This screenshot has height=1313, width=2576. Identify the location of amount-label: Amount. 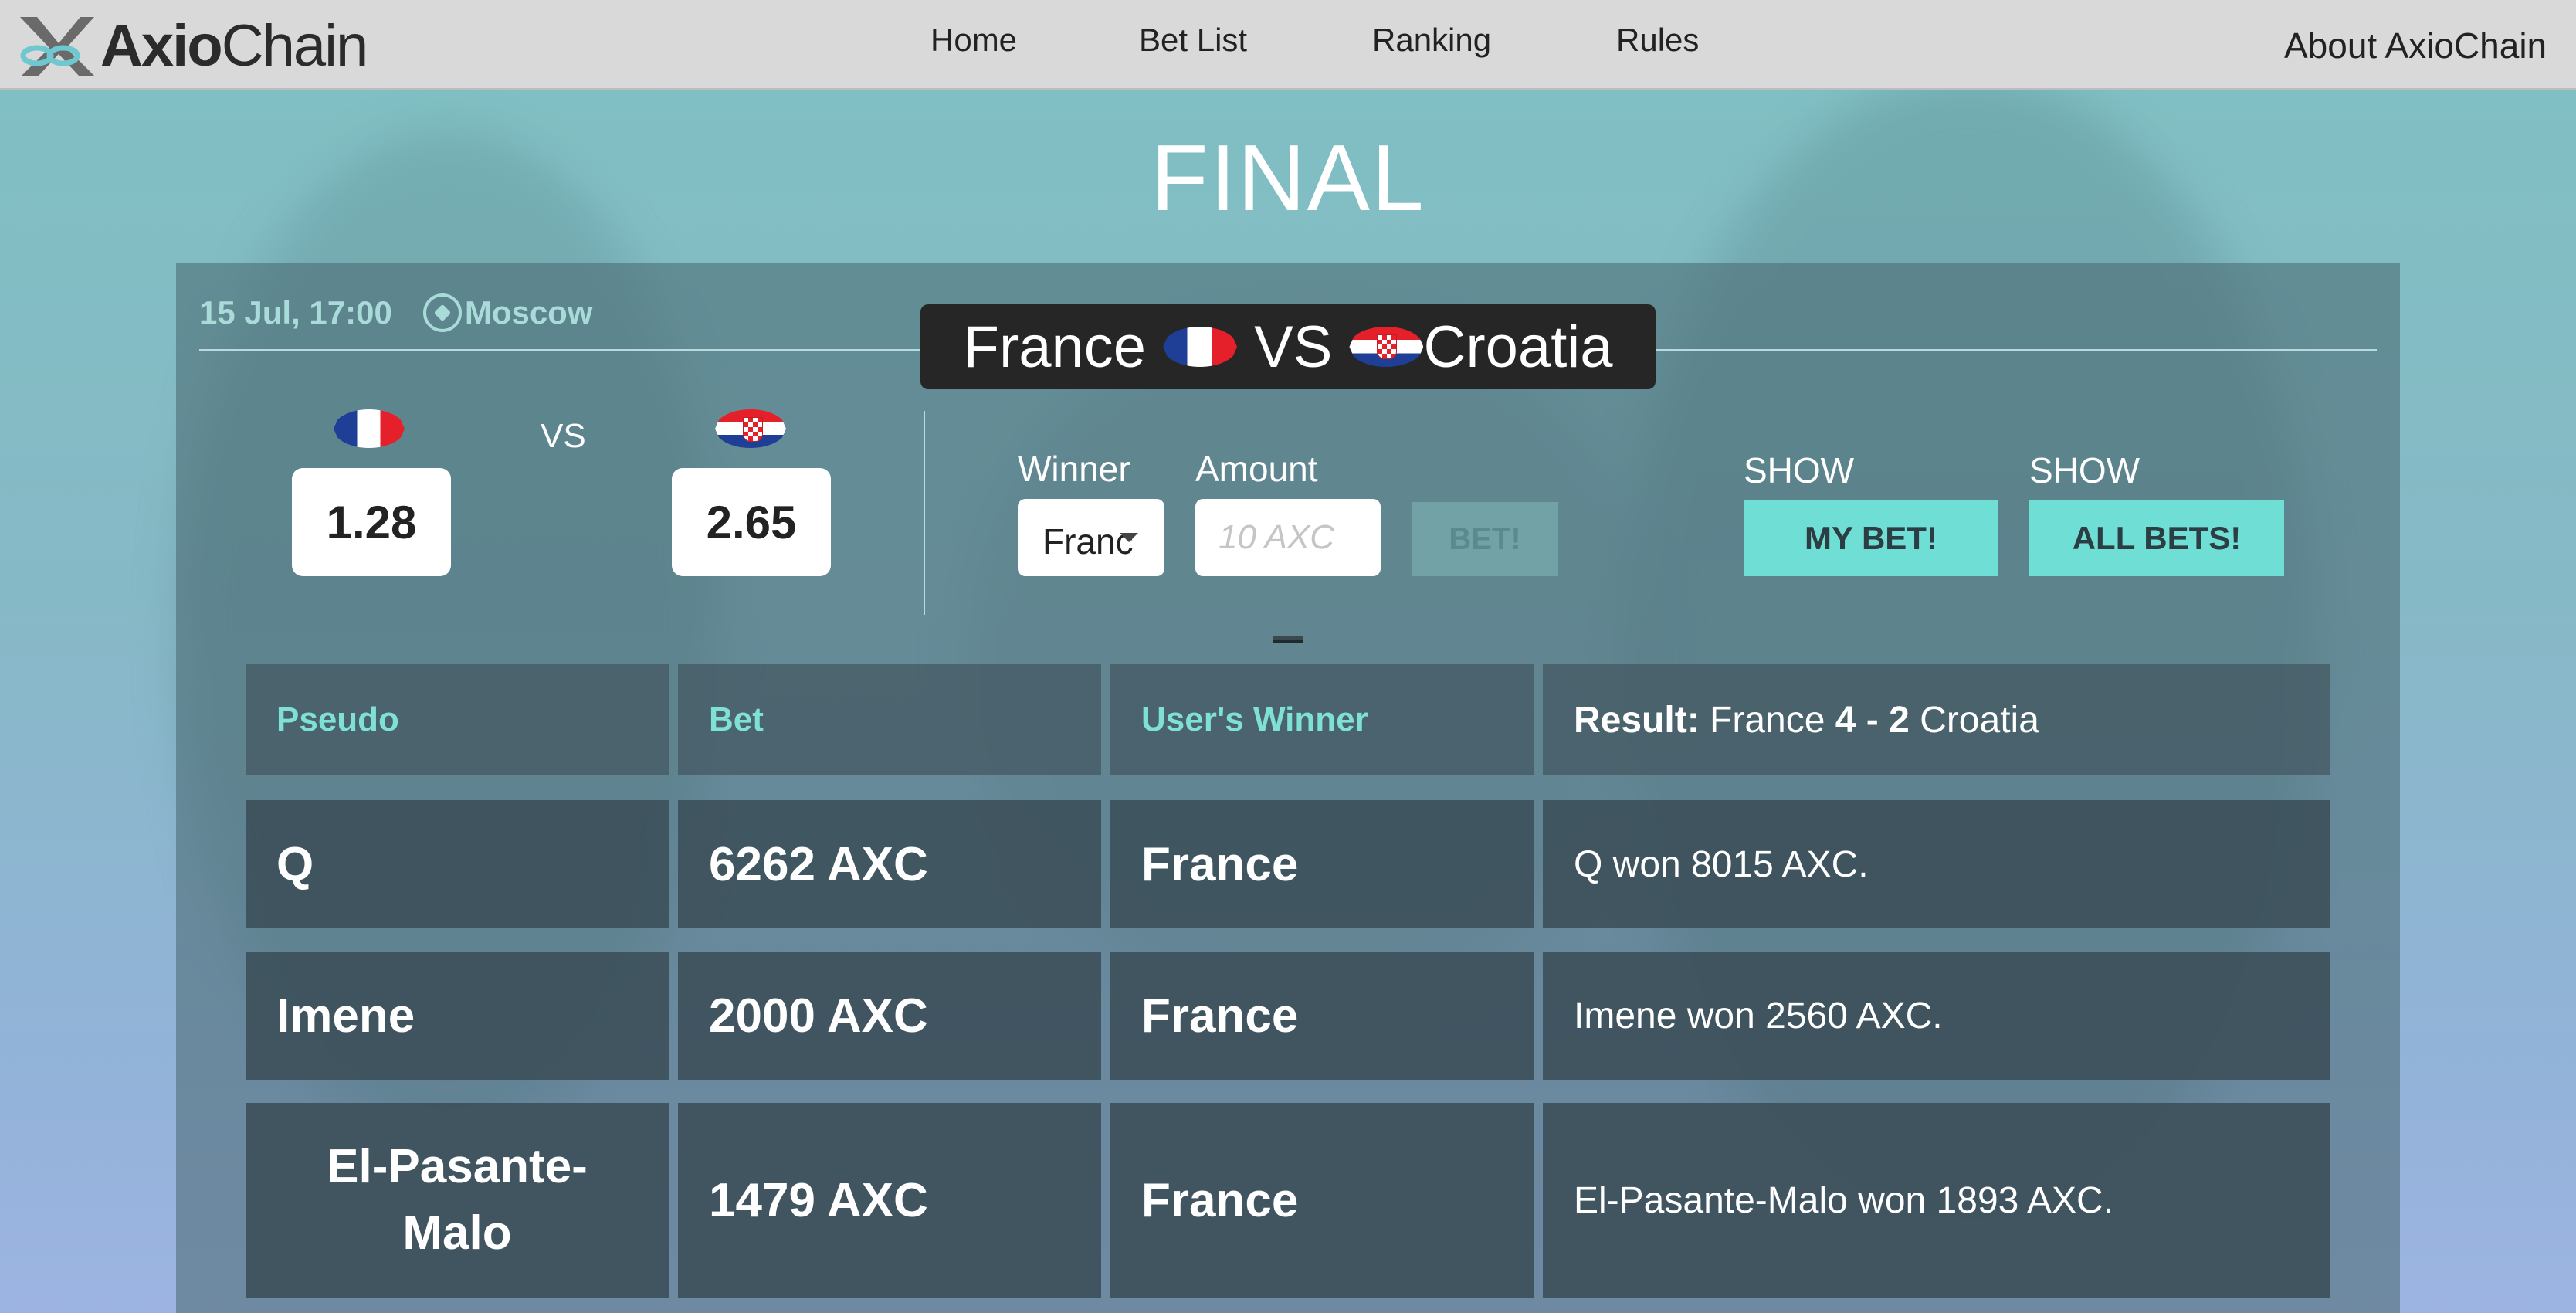
(1256, 469).